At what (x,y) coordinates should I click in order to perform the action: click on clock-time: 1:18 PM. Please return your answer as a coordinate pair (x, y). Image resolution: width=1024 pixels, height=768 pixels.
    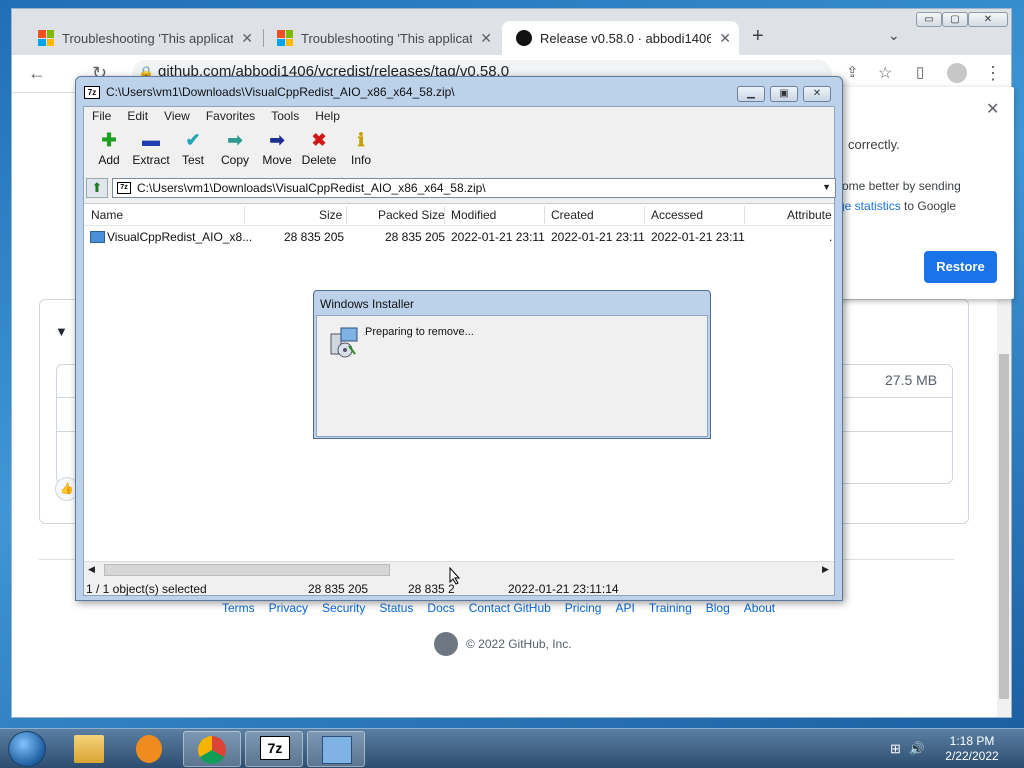
    Looking at the image, I should click on (972, 741).